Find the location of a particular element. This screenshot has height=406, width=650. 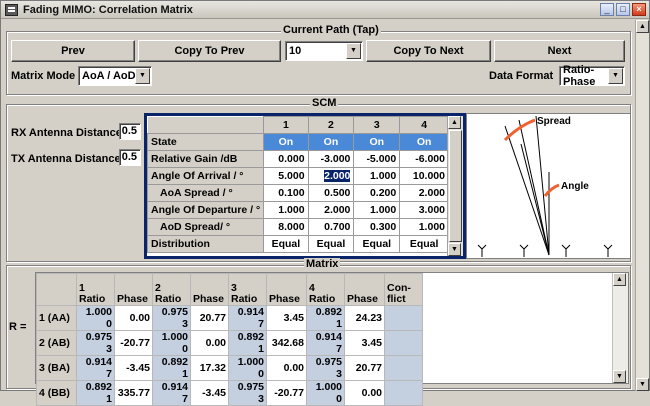

value-cell: 0.700 is located at coordinates (331, 227).